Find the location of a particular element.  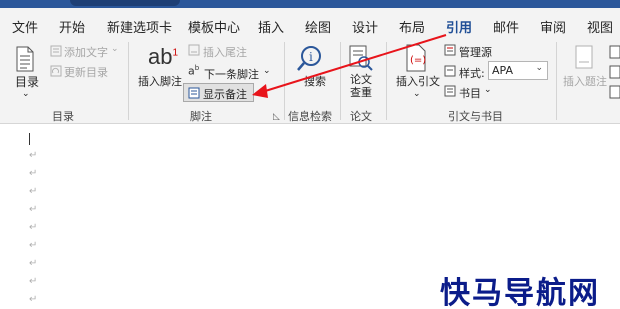

group-label-footnotes: 脚注 is located at coordinates (201, 116).